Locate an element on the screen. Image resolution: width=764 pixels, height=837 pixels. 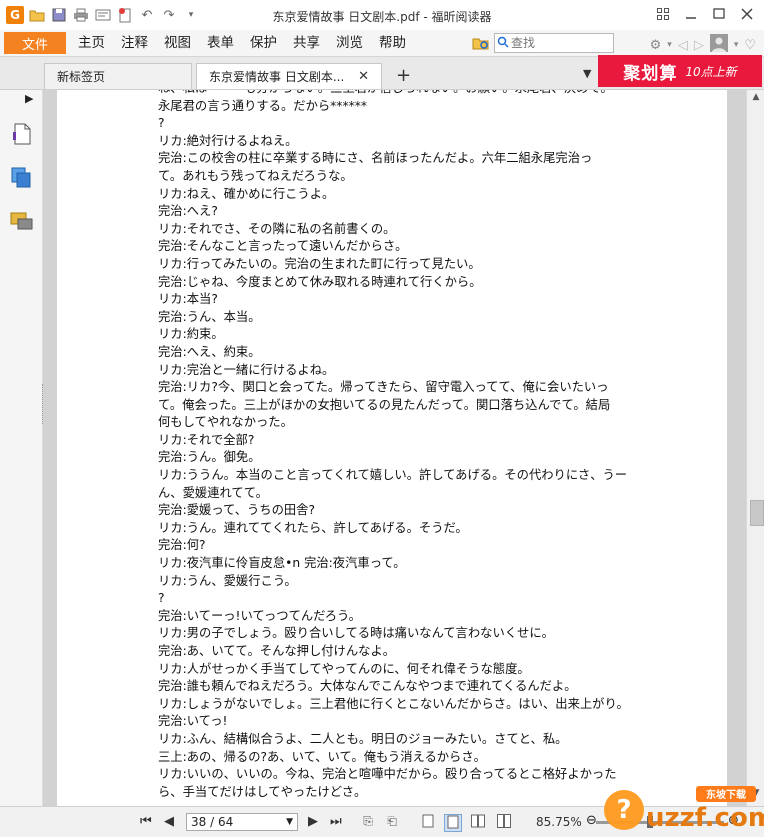
favorite-heart-icon: ♡ is located at coordinates (750, 45).